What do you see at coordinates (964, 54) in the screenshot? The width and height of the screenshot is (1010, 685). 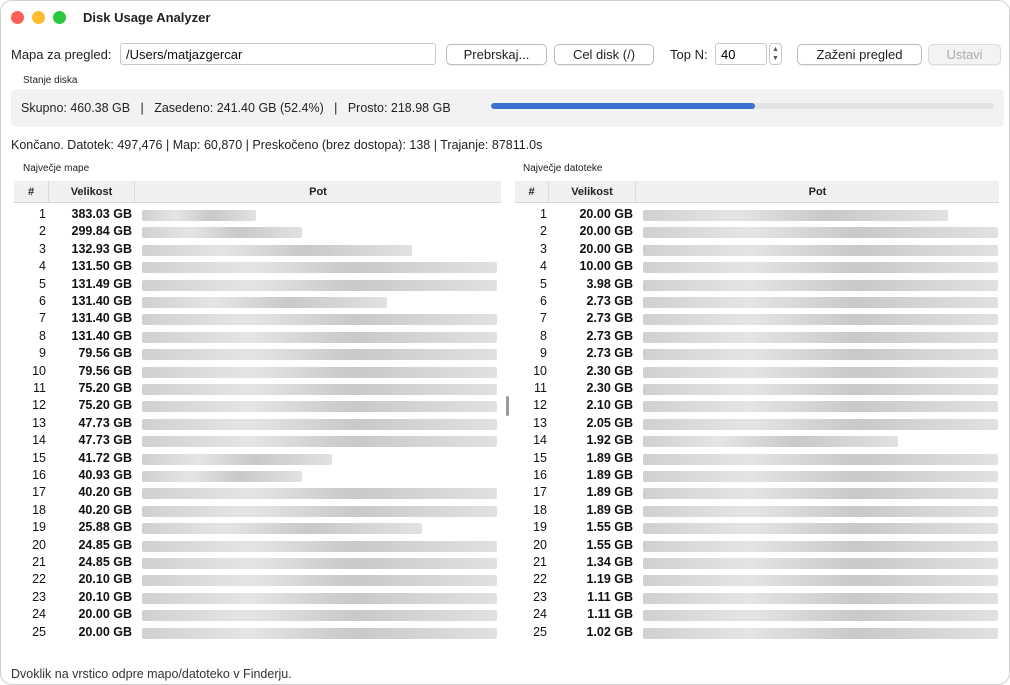 I see `stop-button: Ustavi` at bounding box center [964, 54].